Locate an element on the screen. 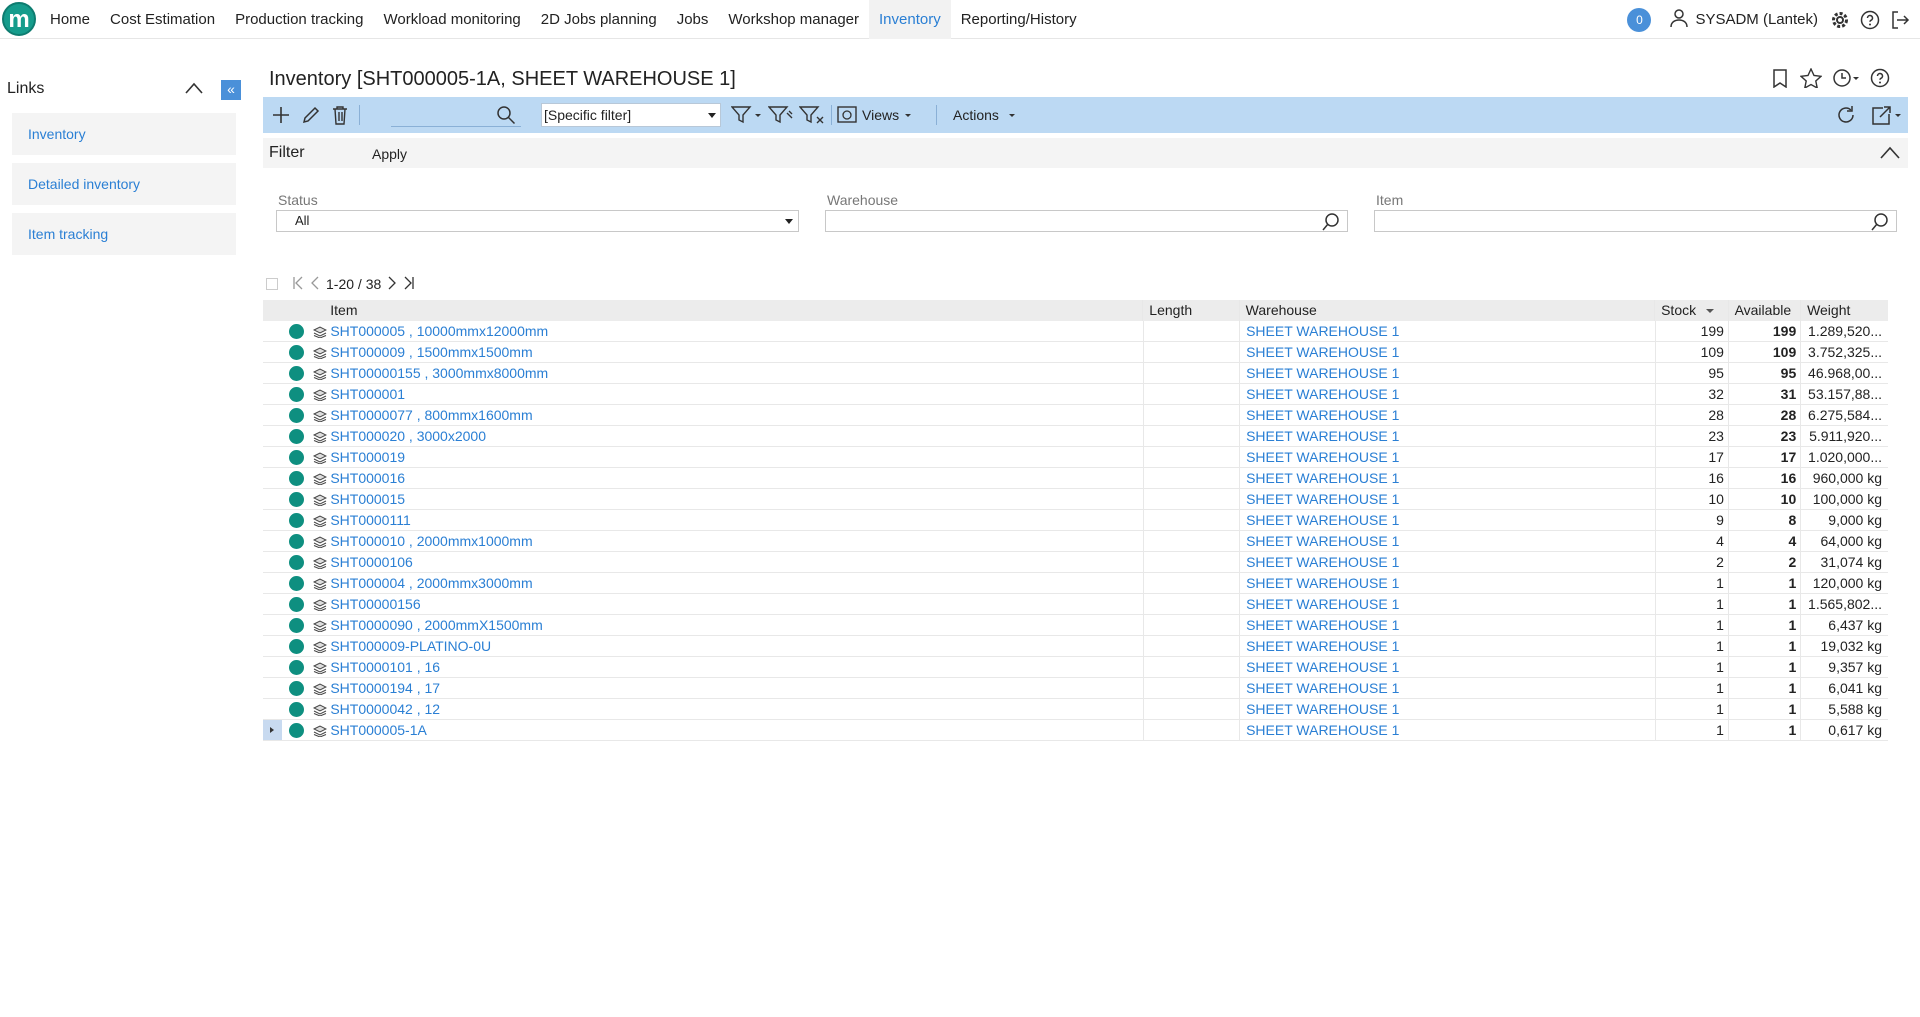 The height and width of the screenshot is (1017, 1920). status-select: All is located at coordinates (537, 221).